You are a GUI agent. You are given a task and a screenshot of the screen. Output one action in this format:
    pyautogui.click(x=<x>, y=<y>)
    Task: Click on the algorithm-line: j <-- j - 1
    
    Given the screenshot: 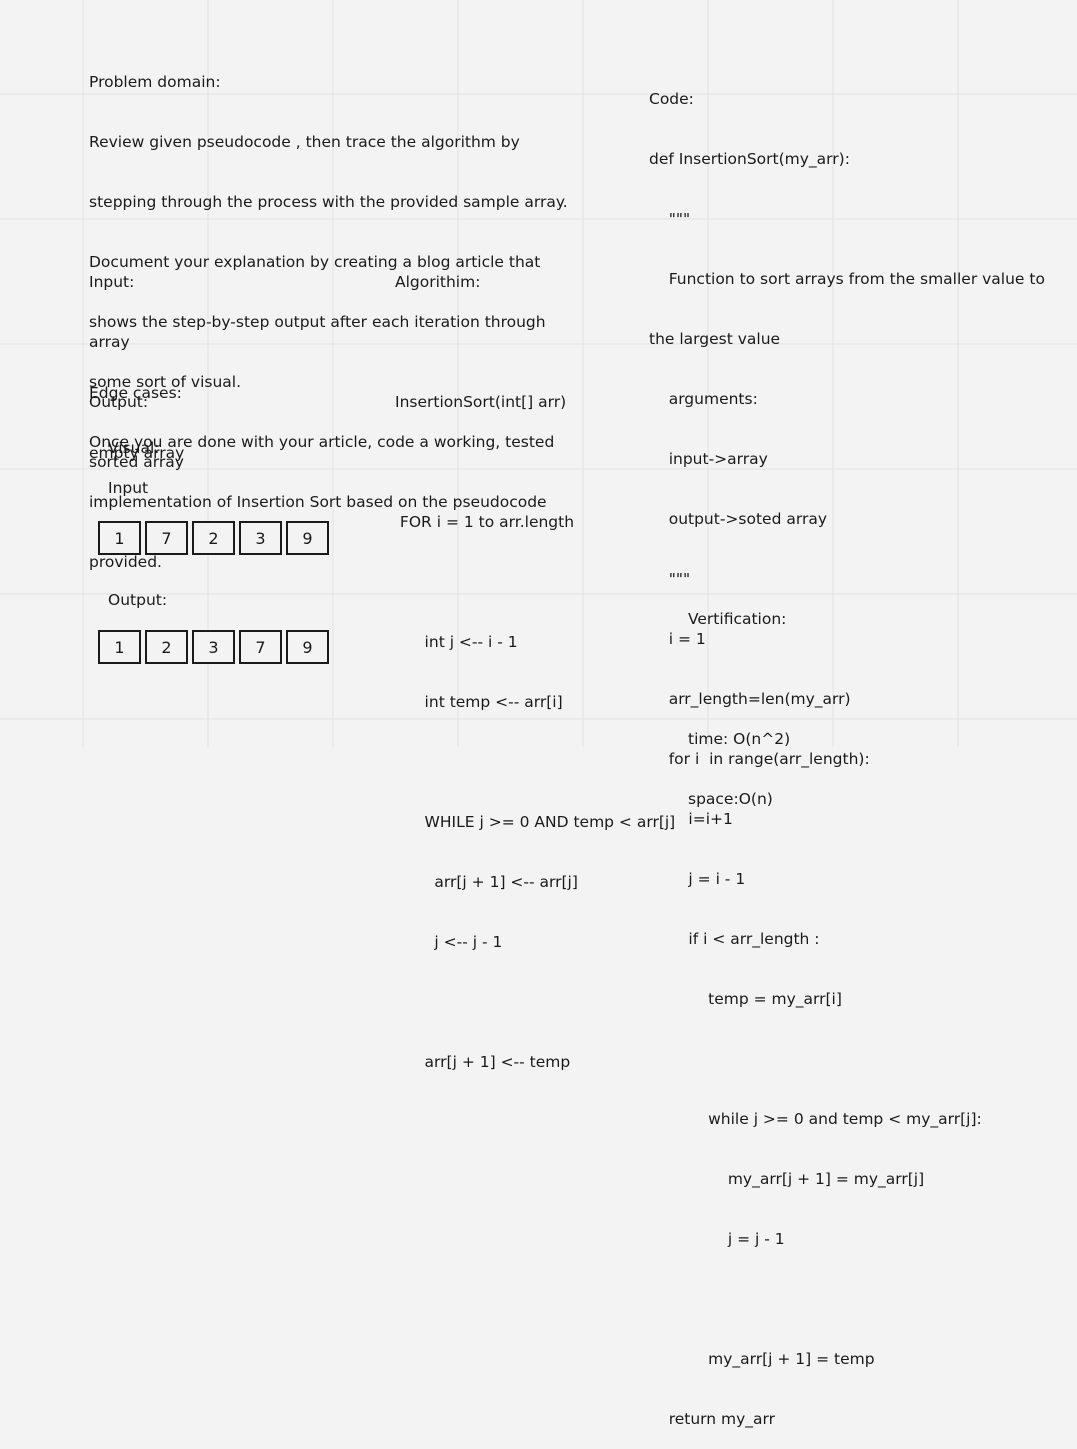 What is the action you would take?
    pyautogui.click(x=449, y=942)
    